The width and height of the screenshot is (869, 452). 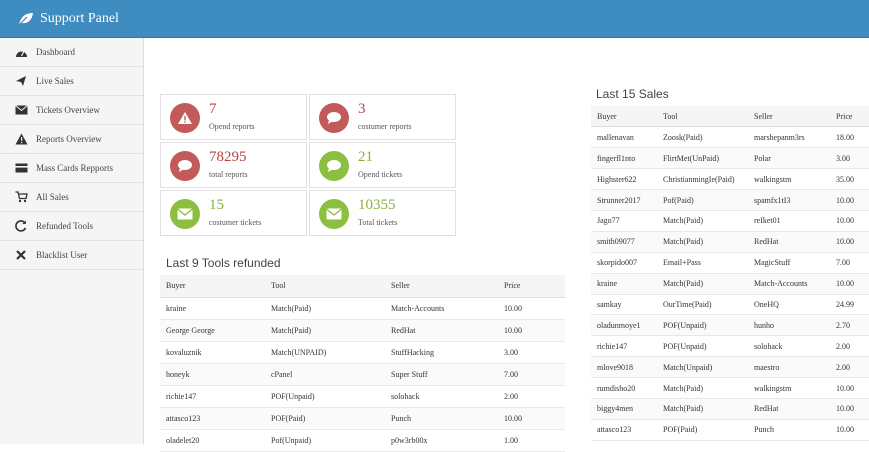 What do you see at coordinates (365, 157) in the screenshot?
I see `stat-value: 21` at bounding box center [365, 157].